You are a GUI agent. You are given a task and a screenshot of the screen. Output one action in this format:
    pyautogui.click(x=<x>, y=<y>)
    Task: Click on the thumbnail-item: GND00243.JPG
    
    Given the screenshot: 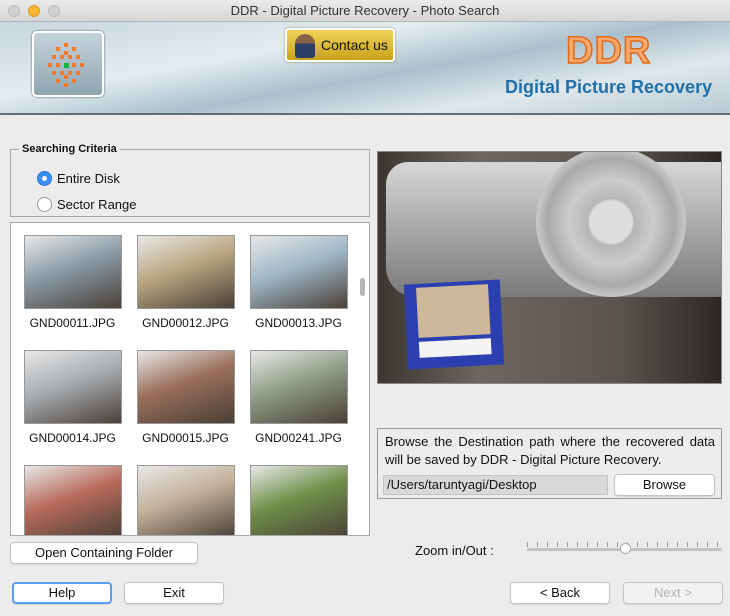 What is the action you would take?
    pyautogui.click(x=185, y=500)
    